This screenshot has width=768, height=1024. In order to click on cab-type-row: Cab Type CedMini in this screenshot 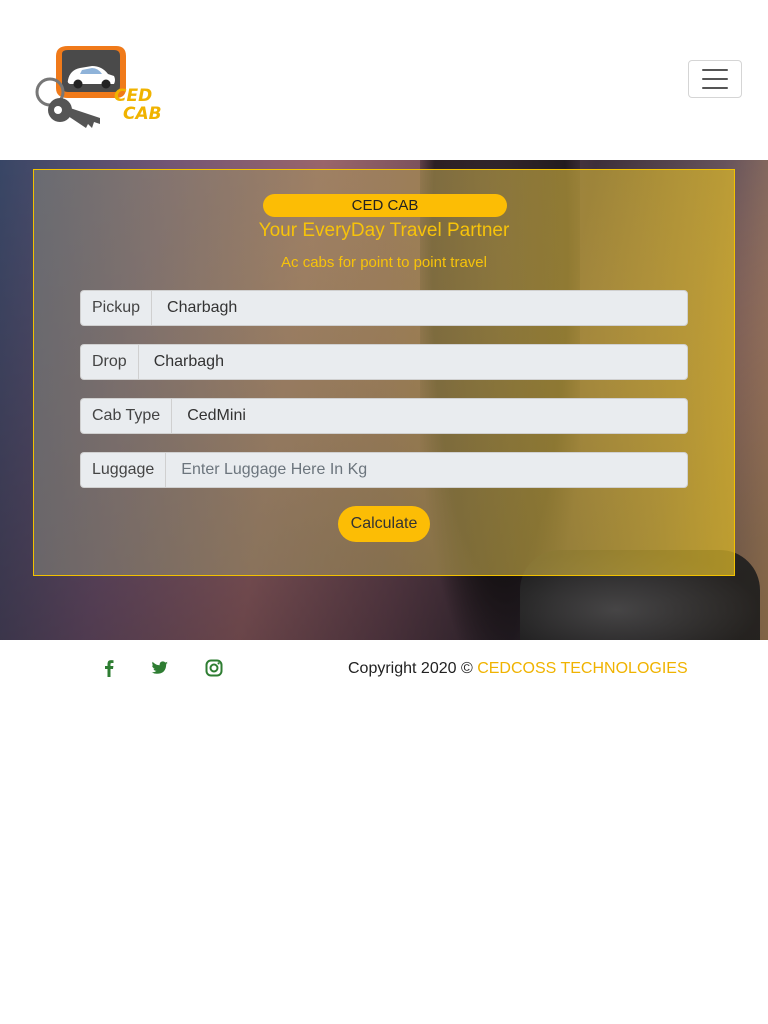, I will do `click(384, 416)`.